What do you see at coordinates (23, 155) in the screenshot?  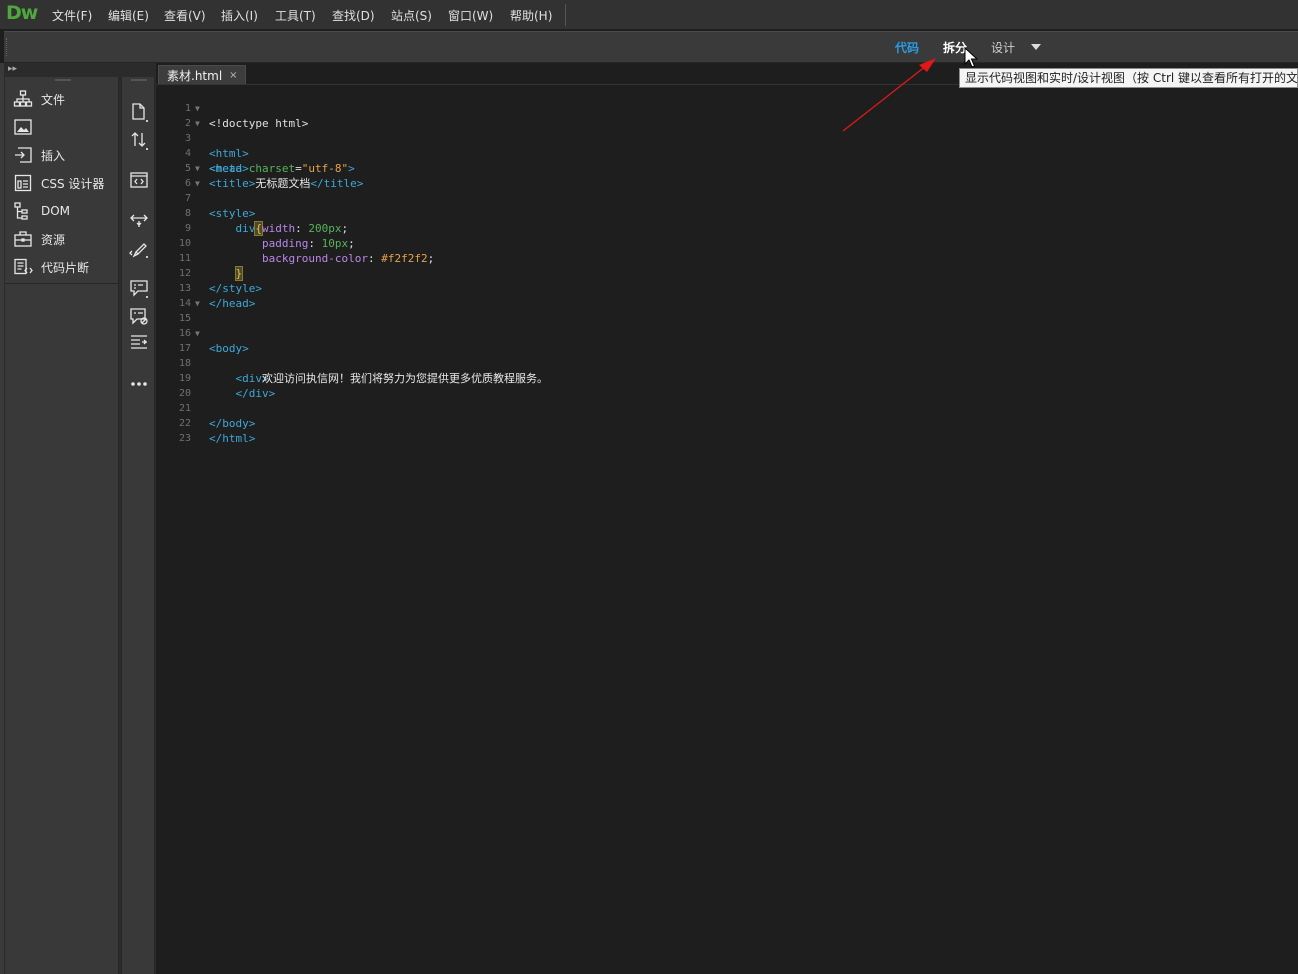 I see `insert-icon` at bounding box center [23, 155].